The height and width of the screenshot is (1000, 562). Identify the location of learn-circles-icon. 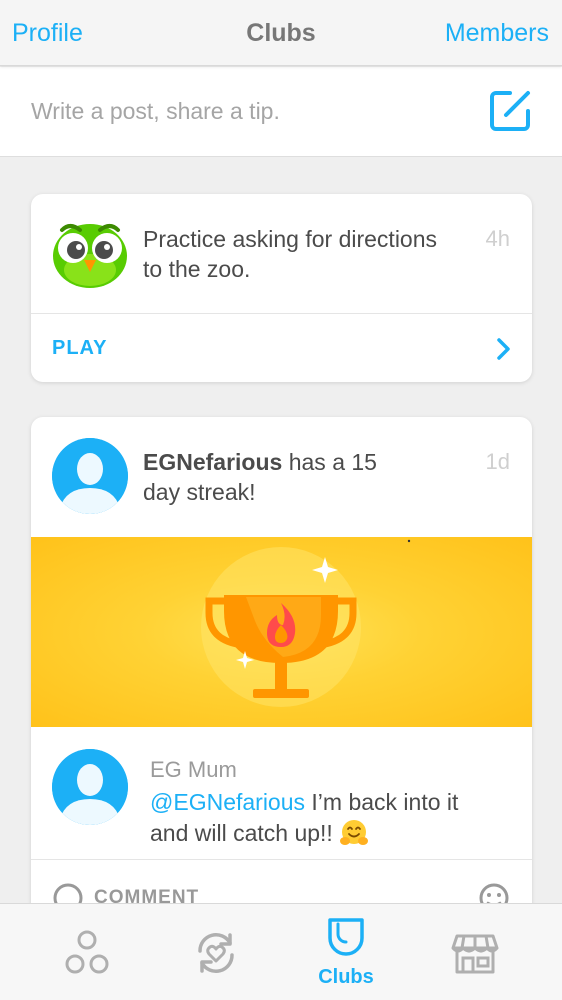
(87, 952).